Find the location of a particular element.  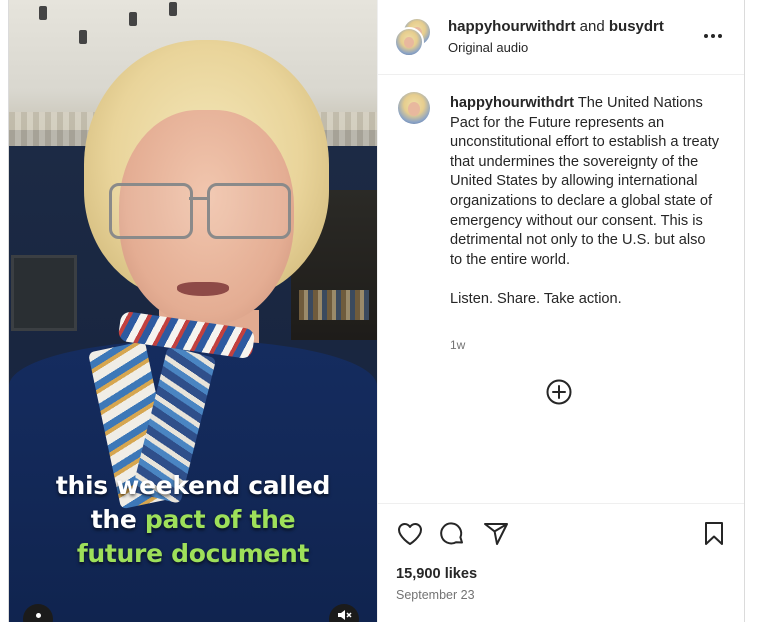

more-options-button is located at coordinates (713, 36).